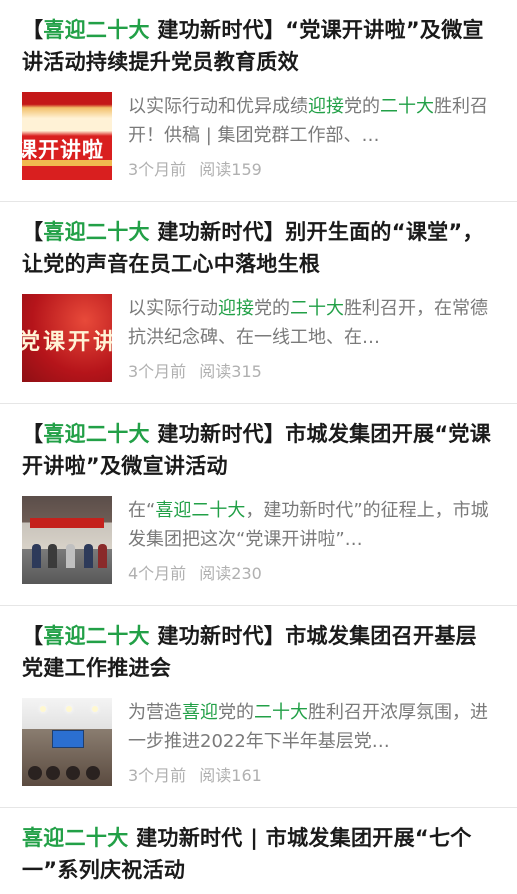  What do you see at coordinates (155, 712) in the screenshot?
I see `snippet-text: 为营造` at bounding box center [155, 712].